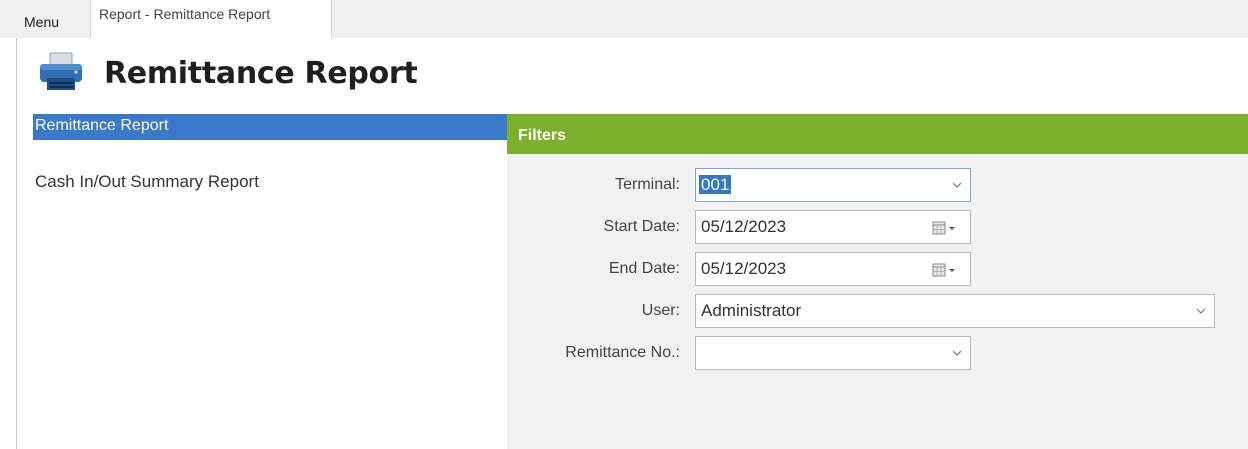 The height and width of the screenshot is (449, 1248). What do you see at coordinates (641, 226) in the screenshot?
I see `start-date-label: Start Date:` at bounding box center [641, 226].